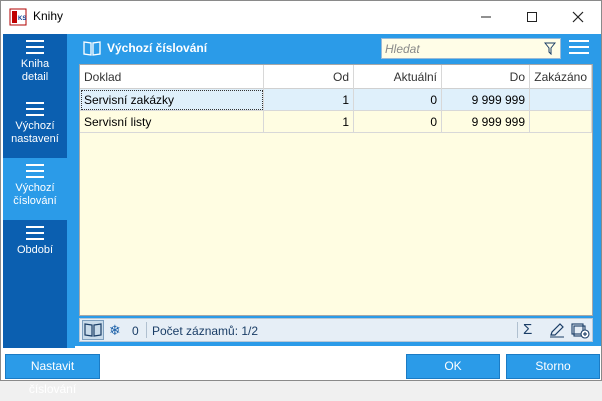 This screenshot has width=602, height=401. I want to click on status-bar: ❄ 0 Počet záznamů: 1/2 Σ, so click(336, 330).